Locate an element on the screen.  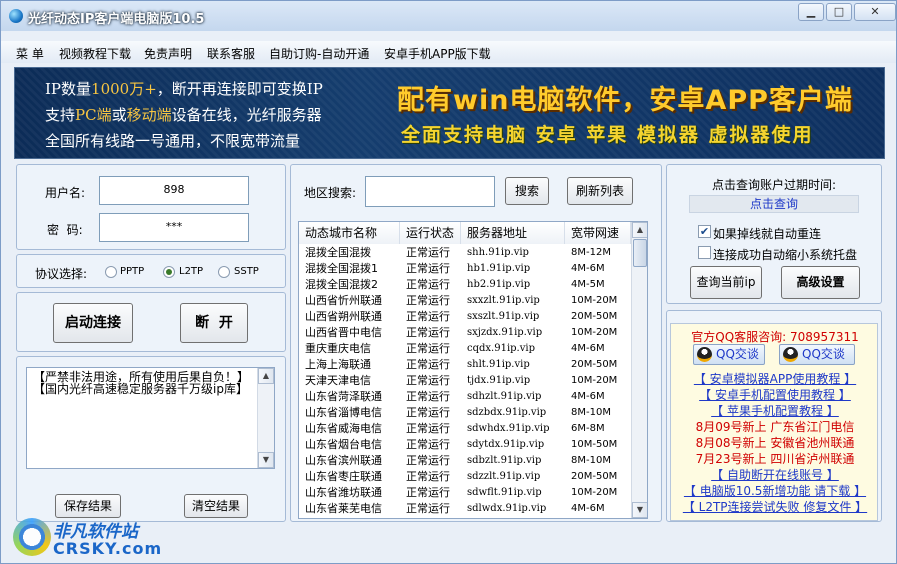
clear-results-button: 清空结果 is located at coordinates (216, 506).